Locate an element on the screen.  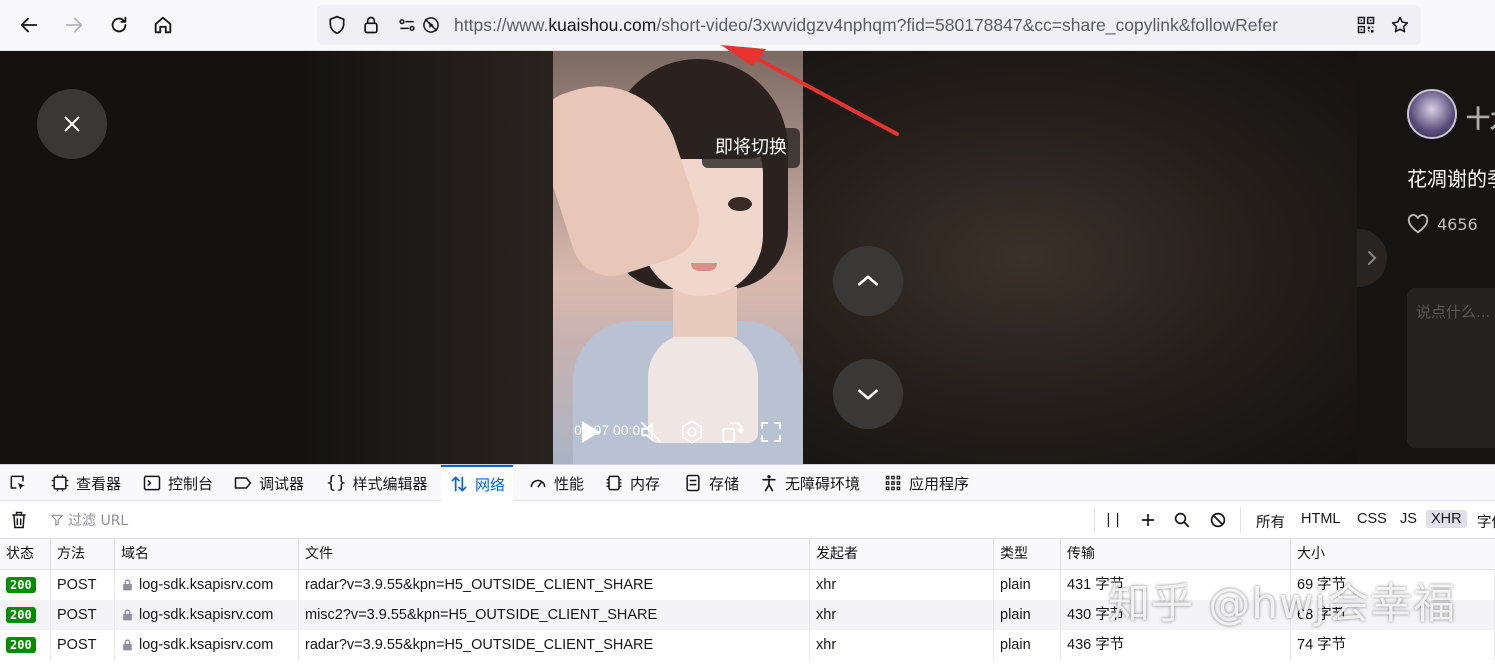
network-filter-bar: 过滤 URL | | 所有 HTML CSS JS XHR 字体 is located at coordinates (747, 520).